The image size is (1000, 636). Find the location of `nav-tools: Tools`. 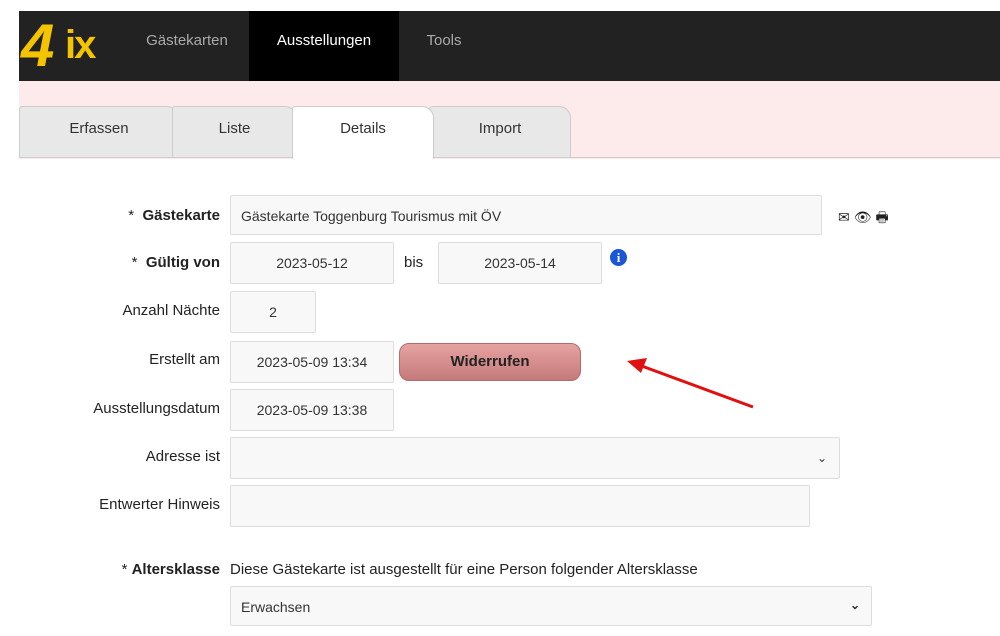

nav-tools: Tools is located at coordinates (444, 46).